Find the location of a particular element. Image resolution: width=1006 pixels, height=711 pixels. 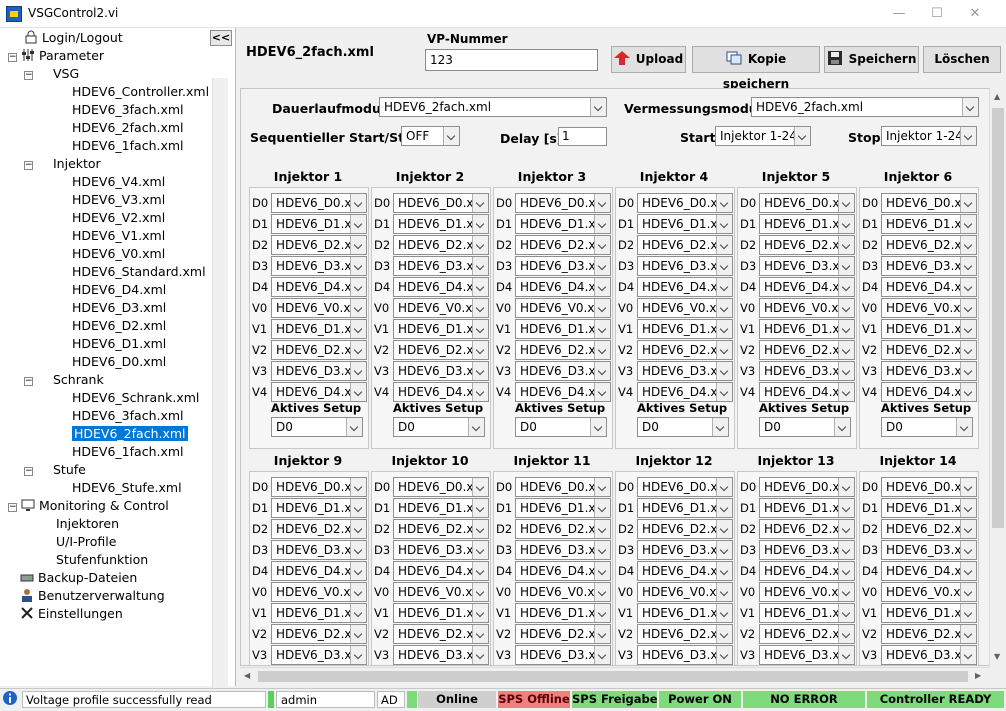

delay-input: 1 is located at coordinates (582, 136).